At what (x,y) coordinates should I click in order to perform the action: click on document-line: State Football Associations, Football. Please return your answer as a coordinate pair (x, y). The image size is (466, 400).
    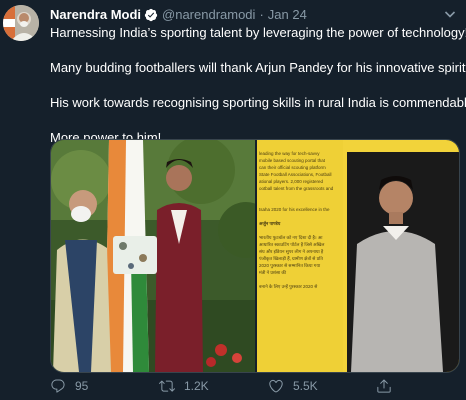
    Looking at the image, I should click on (295, 174).